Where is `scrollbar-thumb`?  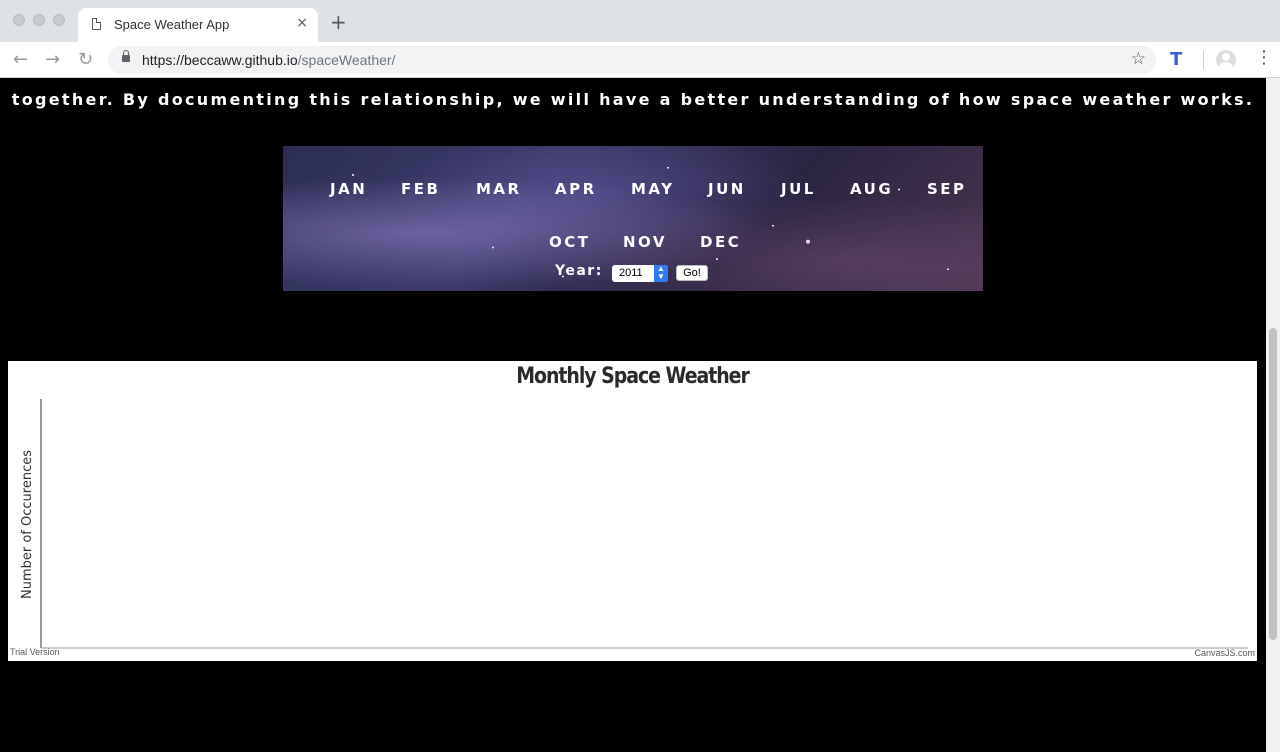
scrollbar-thumb is located at coordinates (1273, 484).